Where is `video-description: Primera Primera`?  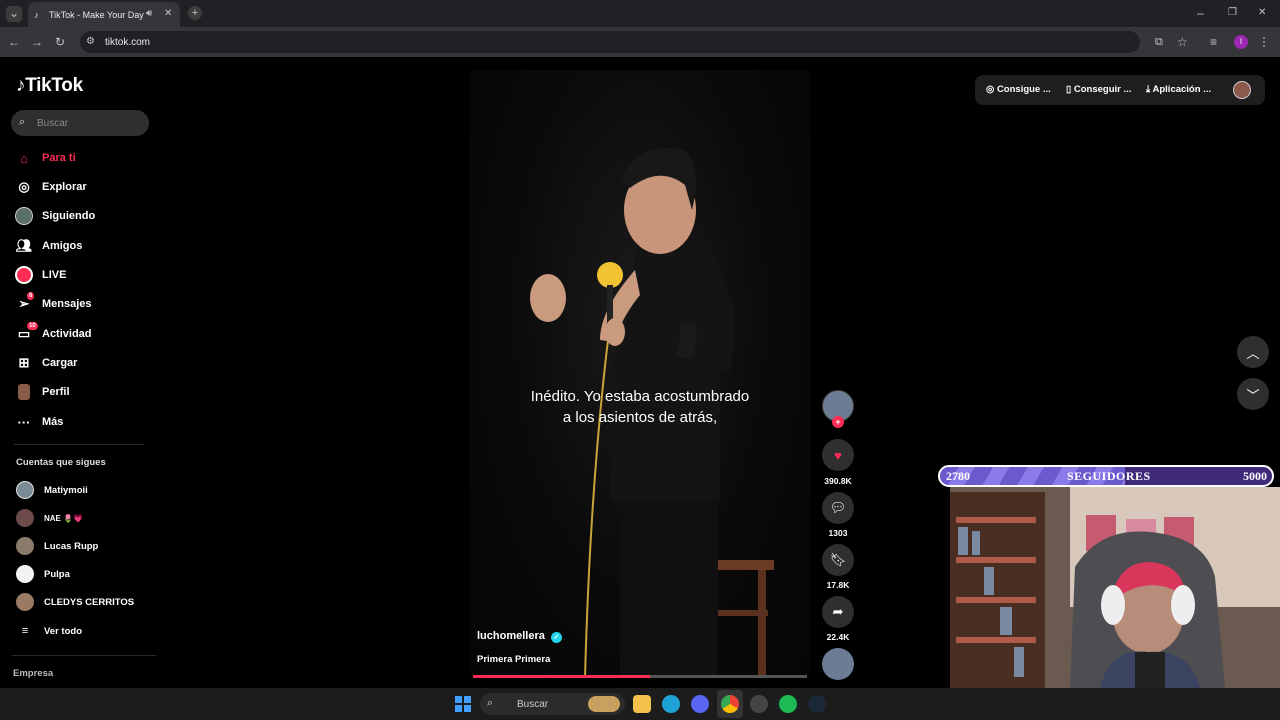 video-description: Primera Primera is located at coordinates (513, 659).